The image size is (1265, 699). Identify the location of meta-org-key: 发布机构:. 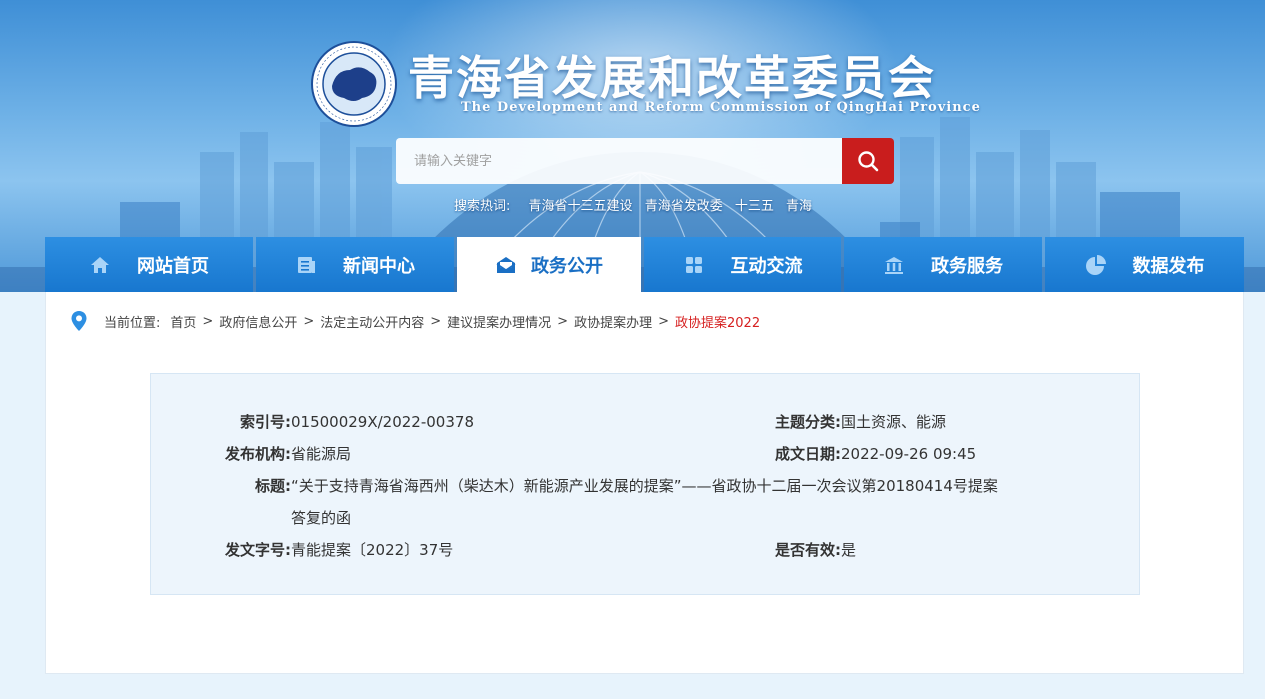
(258, 454).